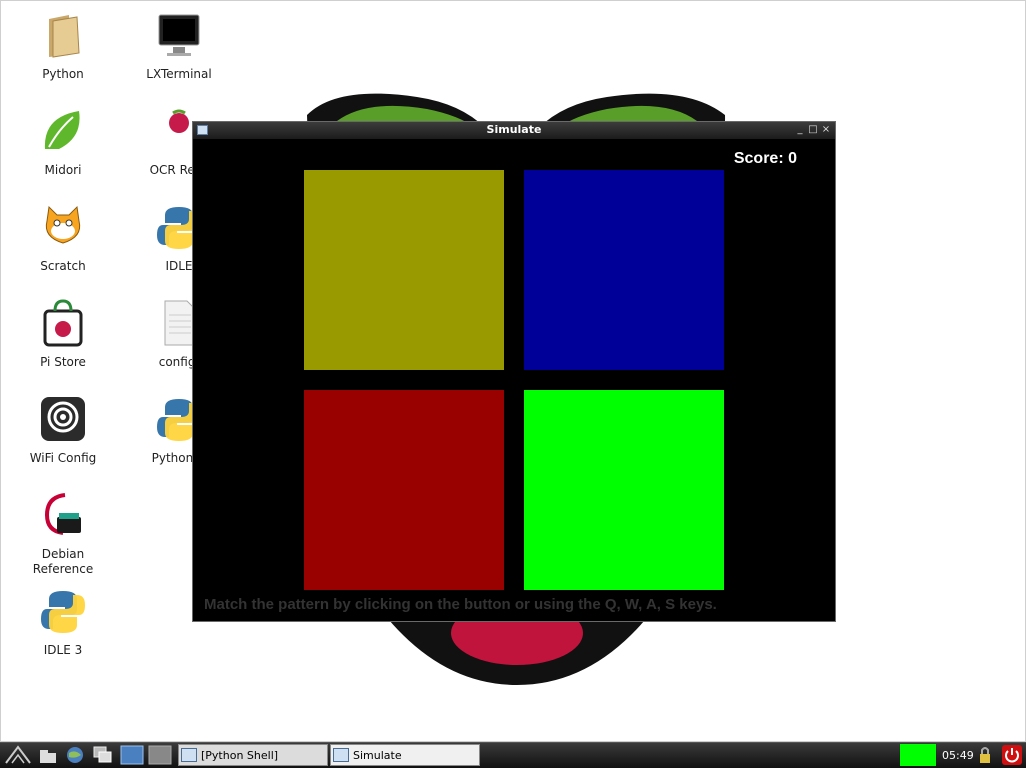 This screenshot has height=768, width=1026. I want to click on desktop-icon-label: LXTerminal, so click(179, 74).